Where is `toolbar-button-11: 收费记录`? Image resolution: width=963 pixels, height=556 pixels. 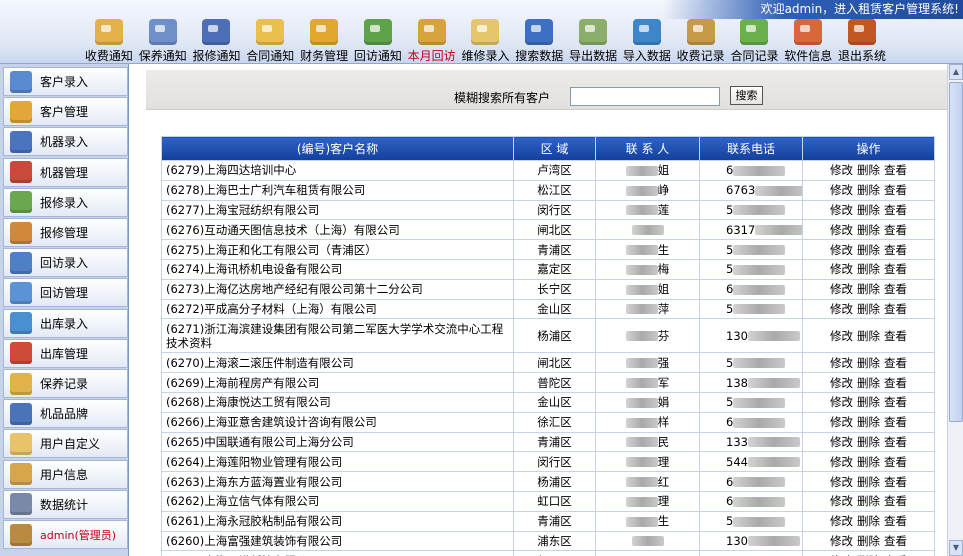 toolbar-button-11: 收费记录 is located at coordinates (701, 41).